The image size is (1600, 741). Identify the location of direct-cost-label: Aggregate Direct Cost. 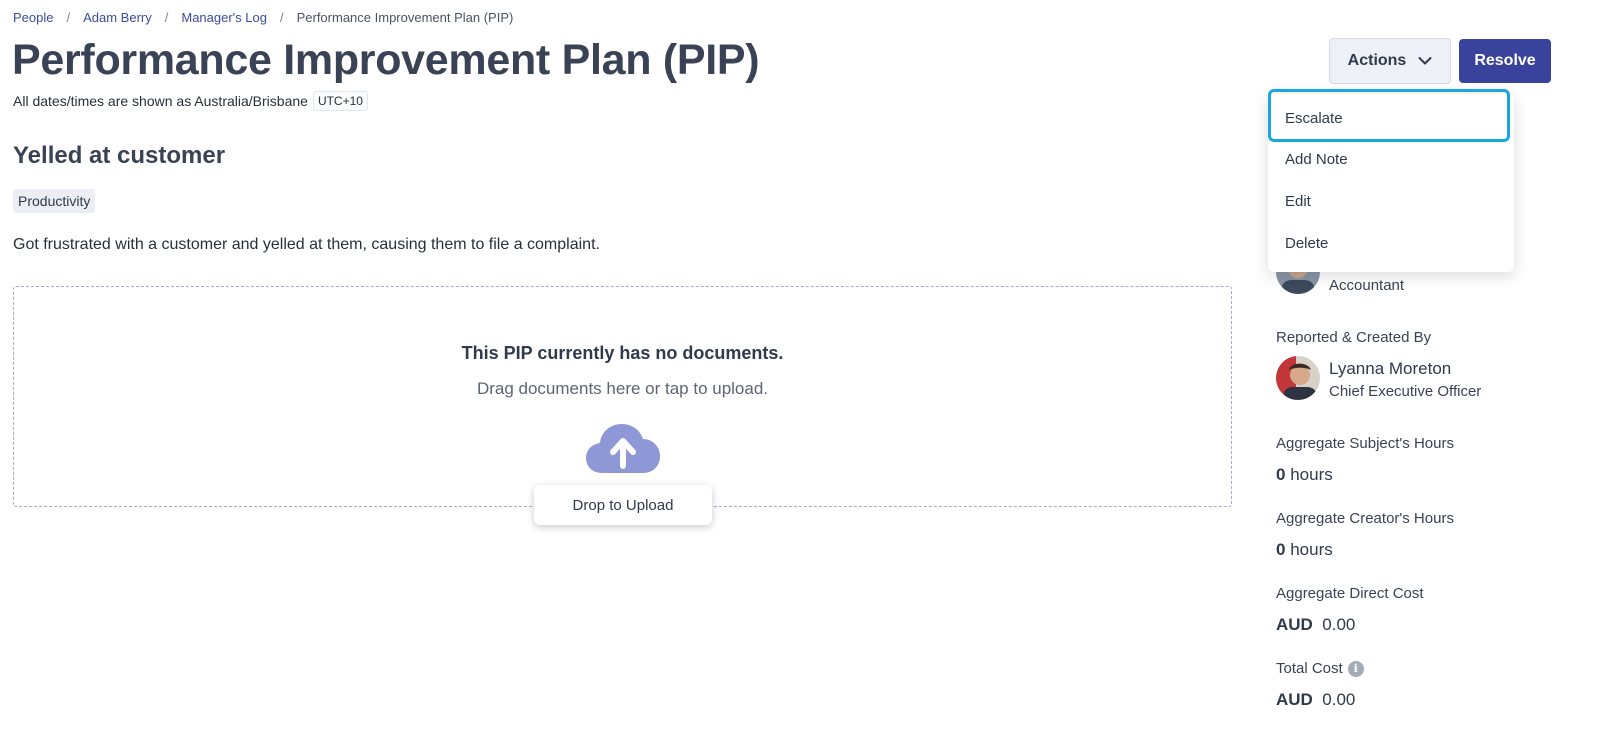
(1350, 593).